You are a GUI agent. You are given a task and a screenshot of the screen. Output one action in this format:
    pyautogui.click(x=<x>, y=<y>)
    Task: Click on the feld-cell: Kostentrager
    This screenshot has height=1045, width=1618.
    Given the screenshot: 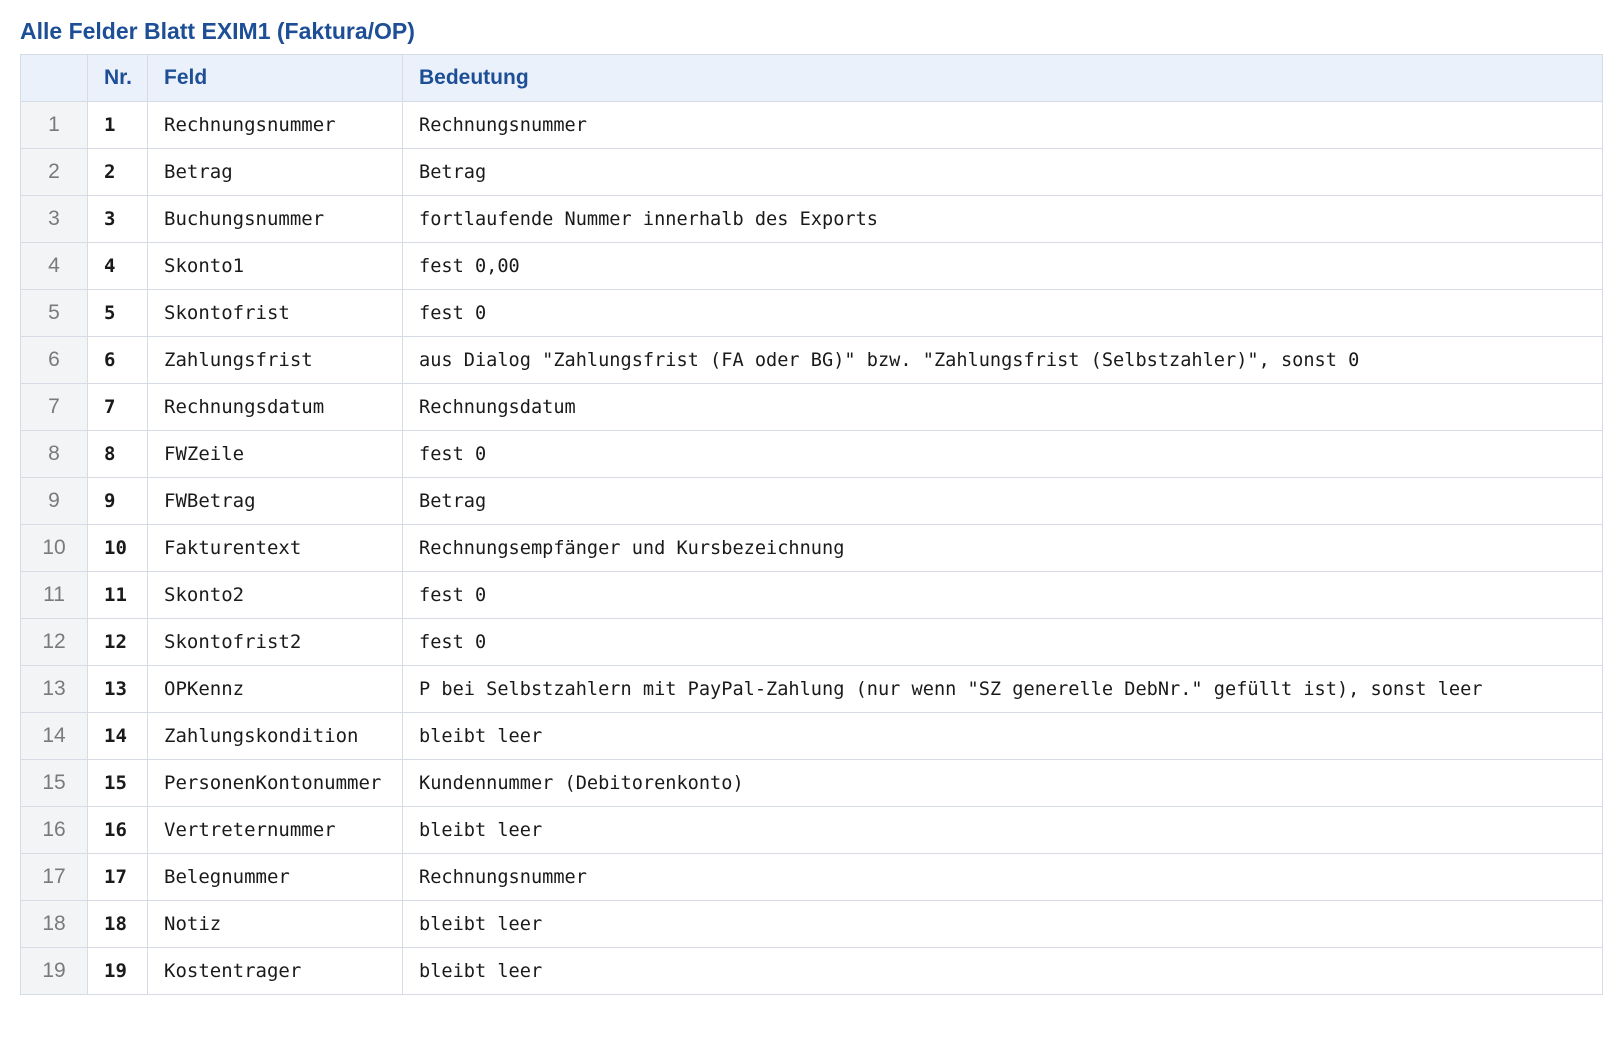 What is the action you would take?
    pyautogui.click(x=275, y=971)
    